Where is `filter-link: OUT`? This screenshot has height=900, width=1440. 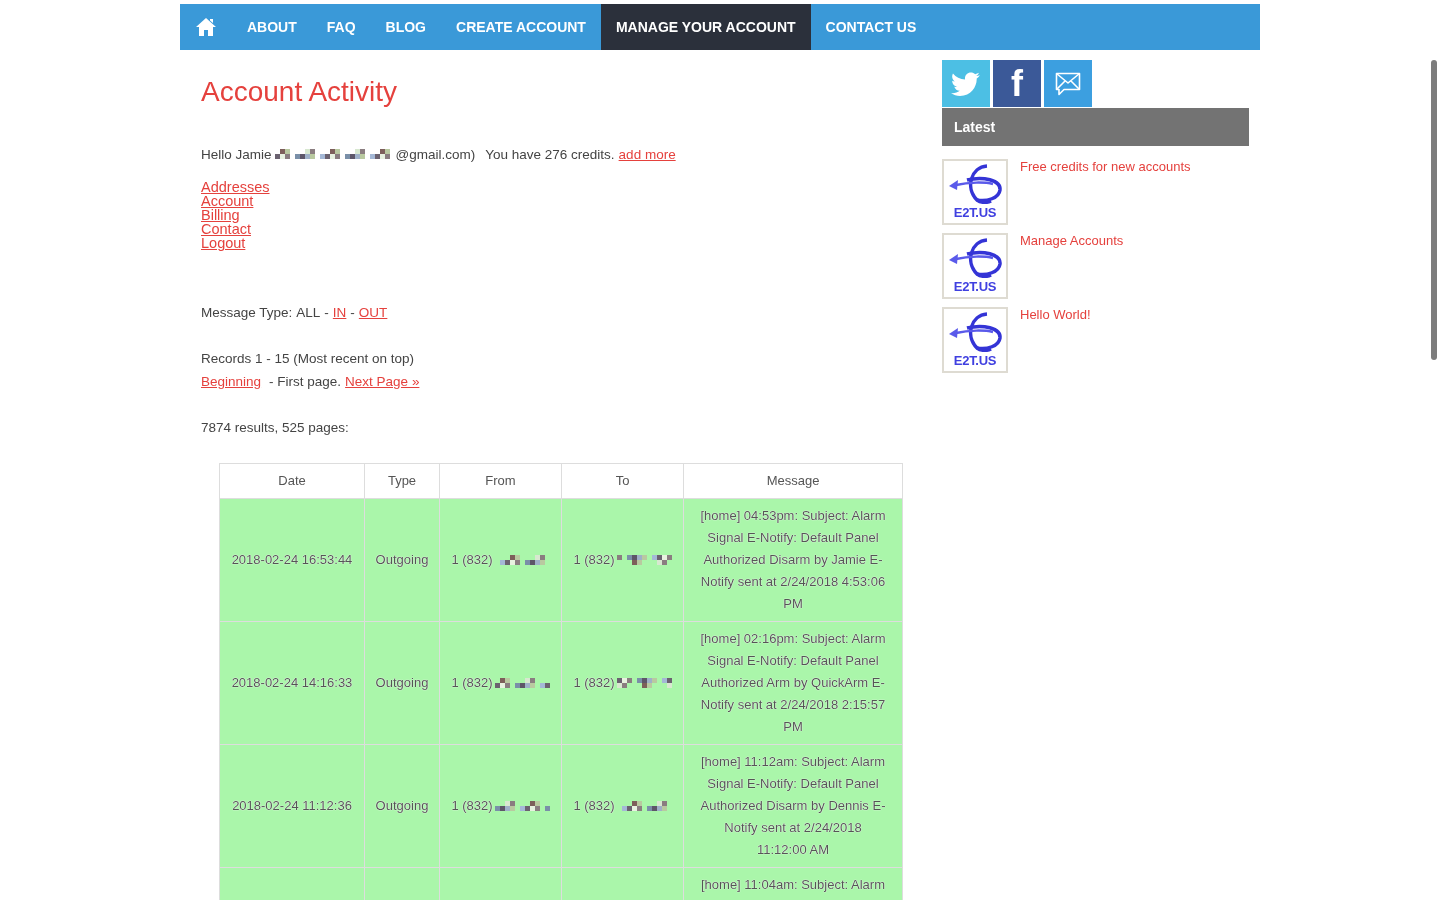
filter-link: OUT is located at coordinates (373, 312).